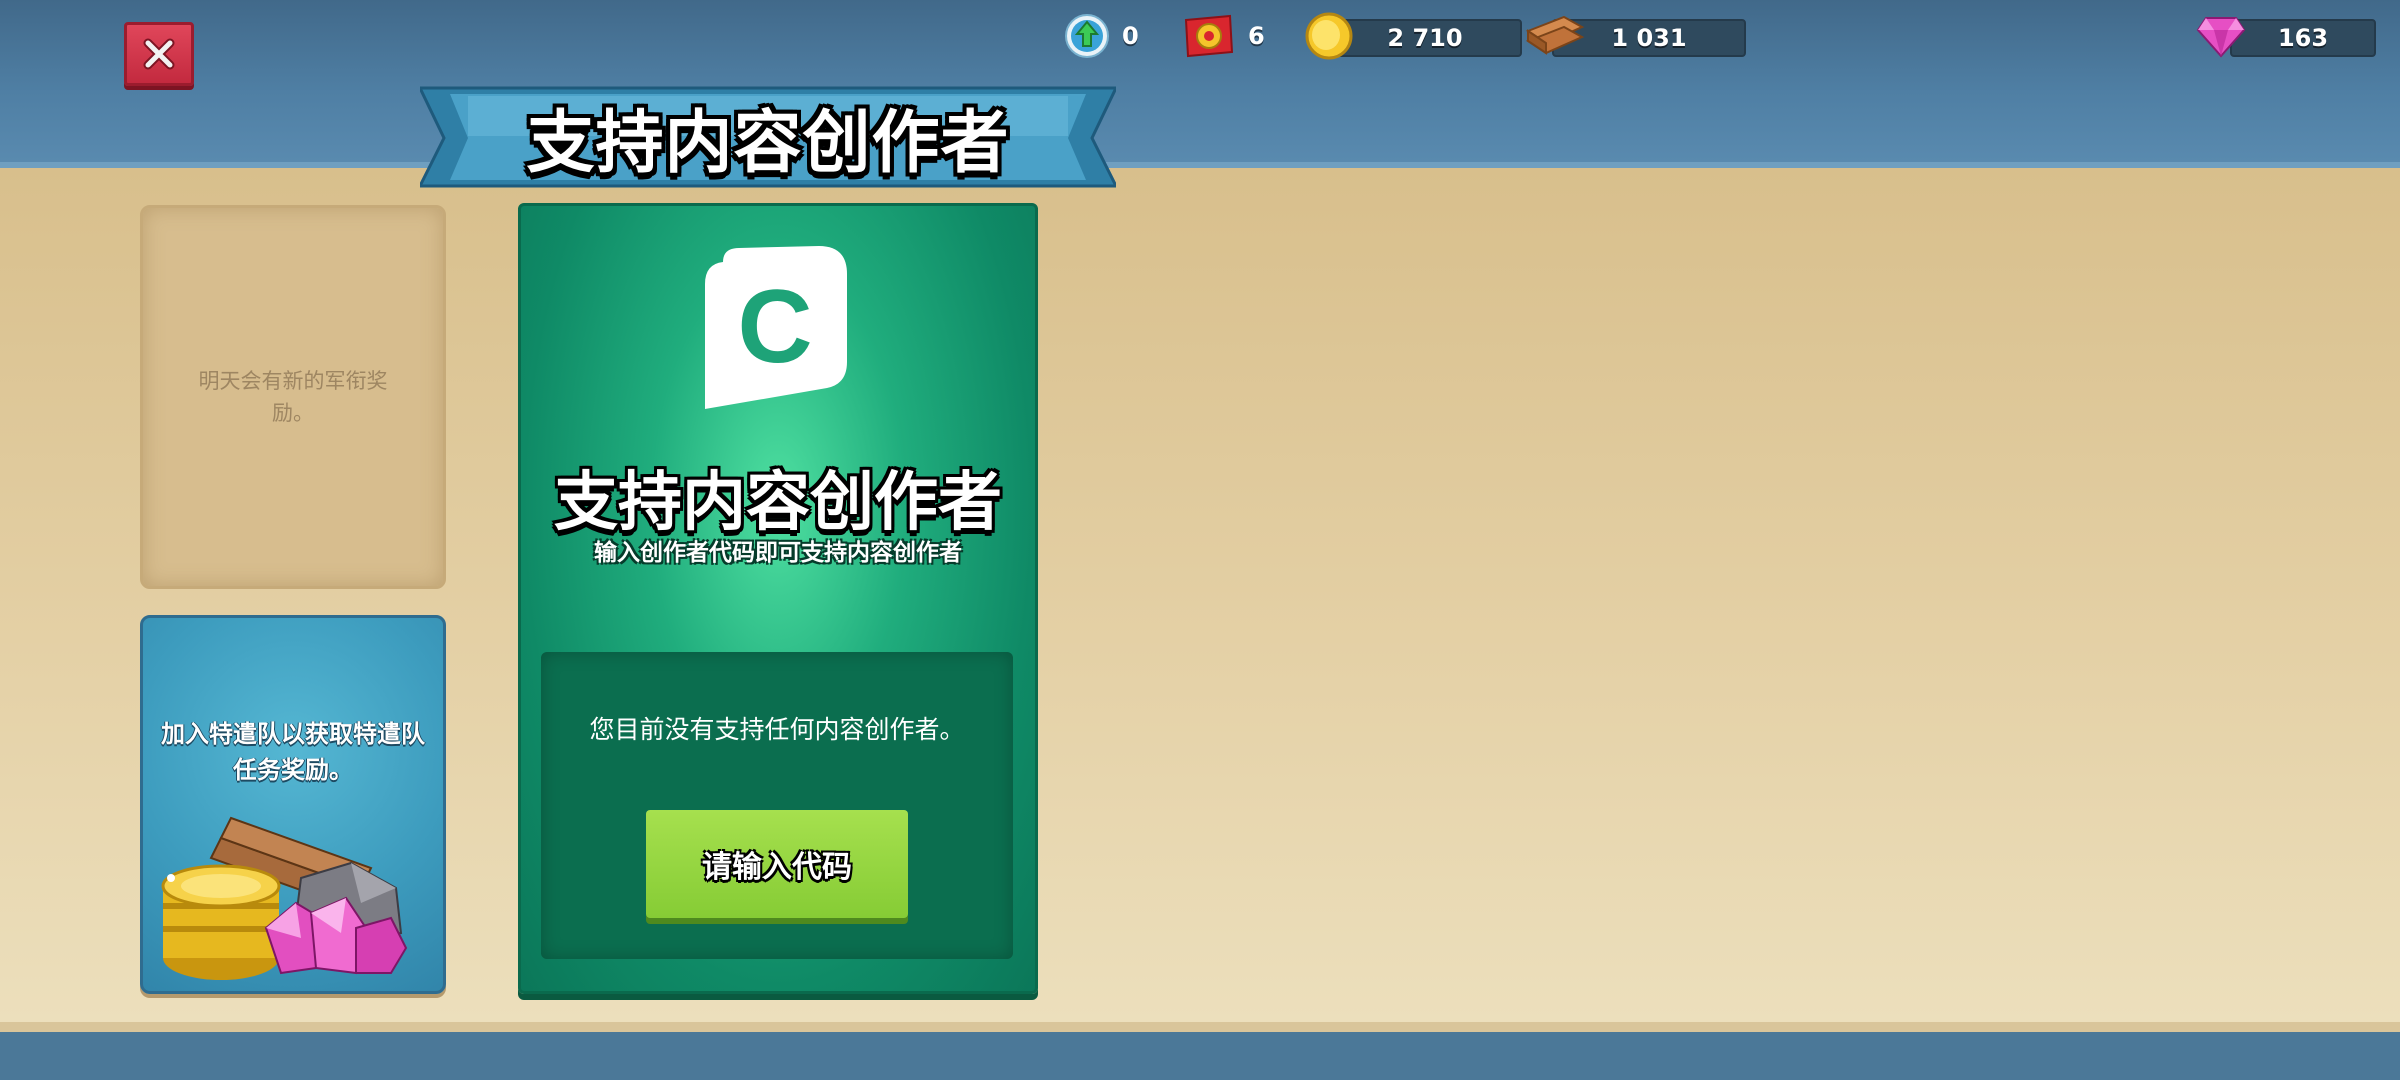  I want to click on creator-c-logo-icon: C, so click(776, 327).